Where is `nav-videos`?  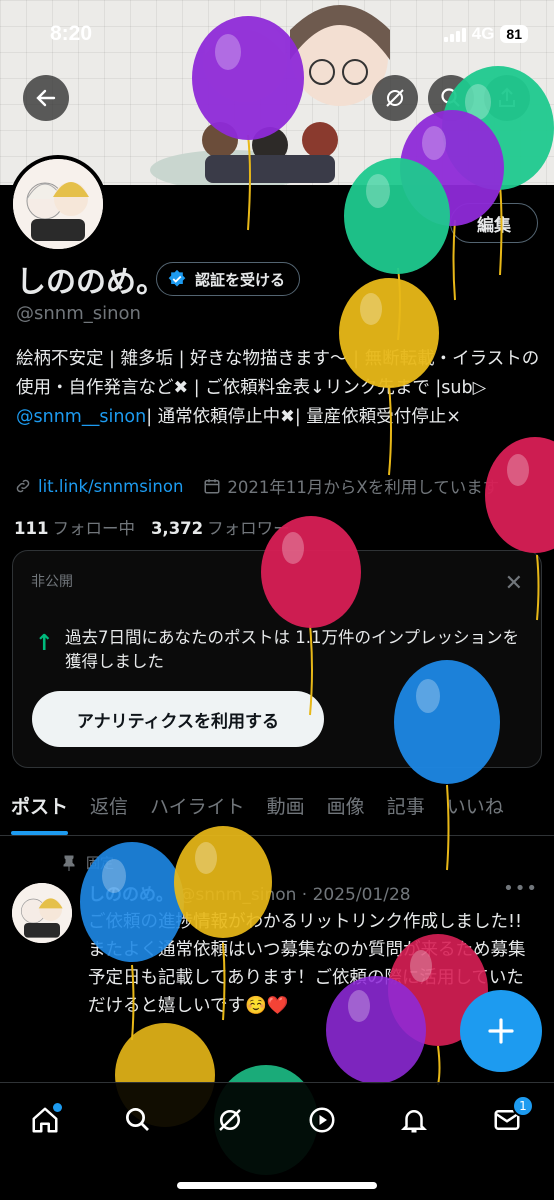
nav-videos is located at coordinates (322, 1120).